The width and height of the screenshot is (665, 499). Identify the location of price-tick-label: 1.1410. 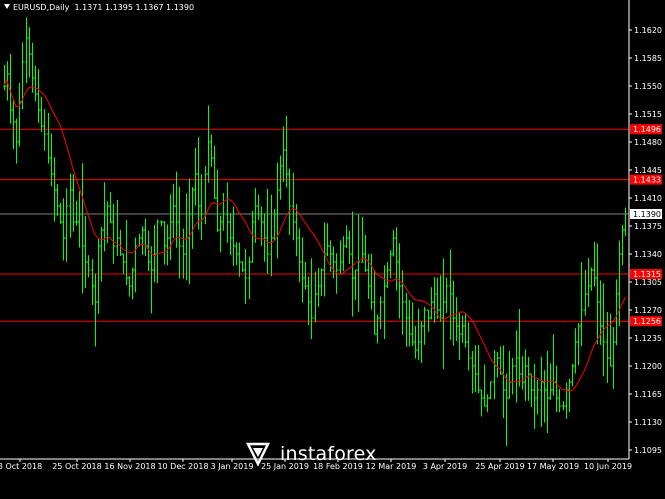
(648, 198).